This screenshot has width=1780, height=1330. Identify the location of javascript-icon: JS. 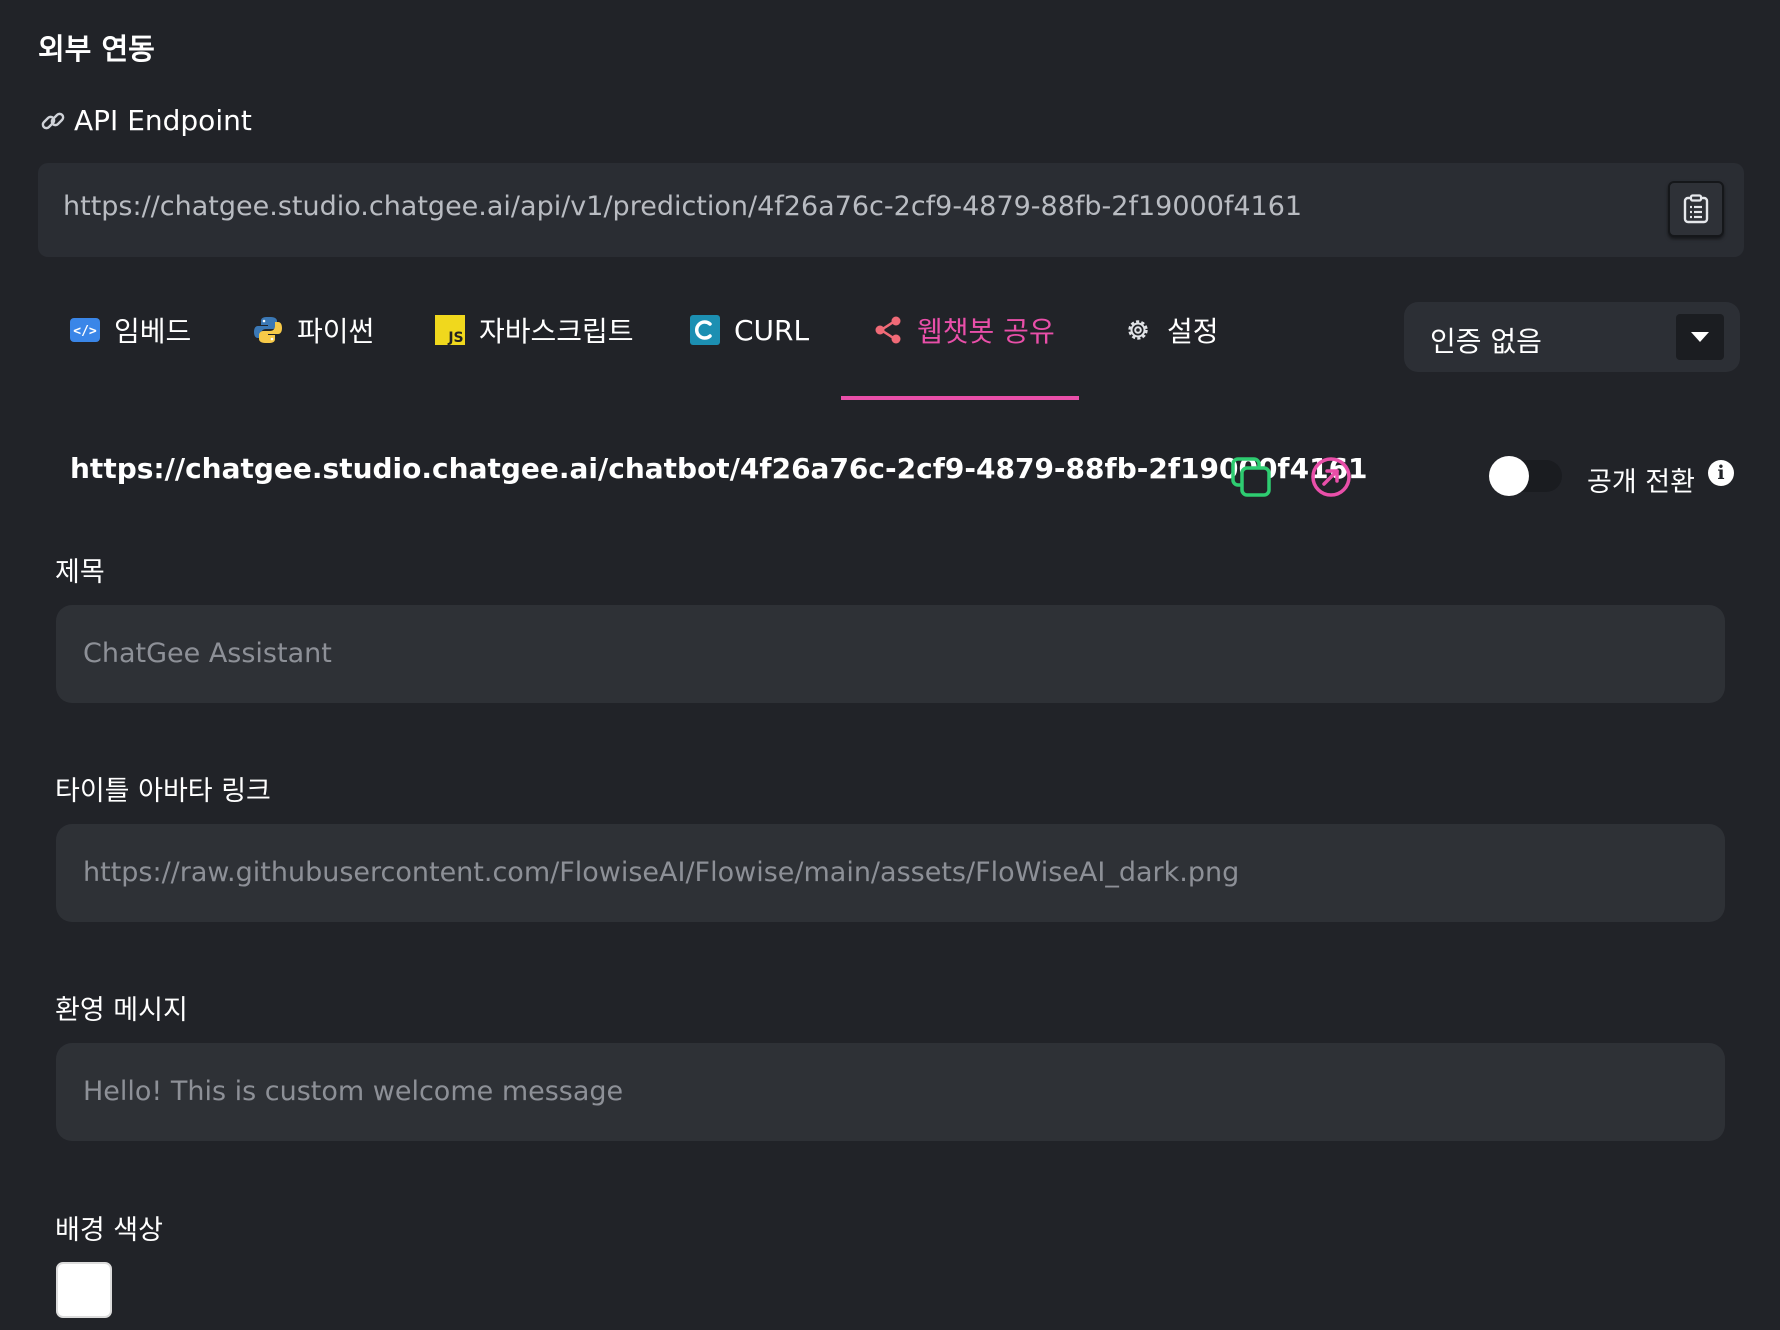
(450, 330).